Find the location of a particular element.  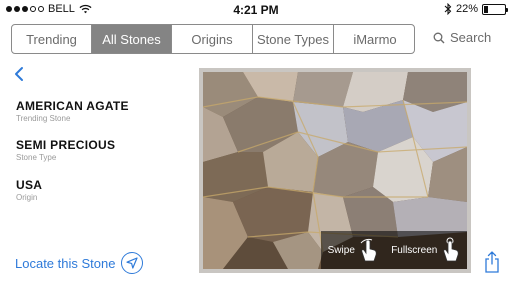

status-bar: BELL 4:21 PM 22% is located at coordinates (256, 10).